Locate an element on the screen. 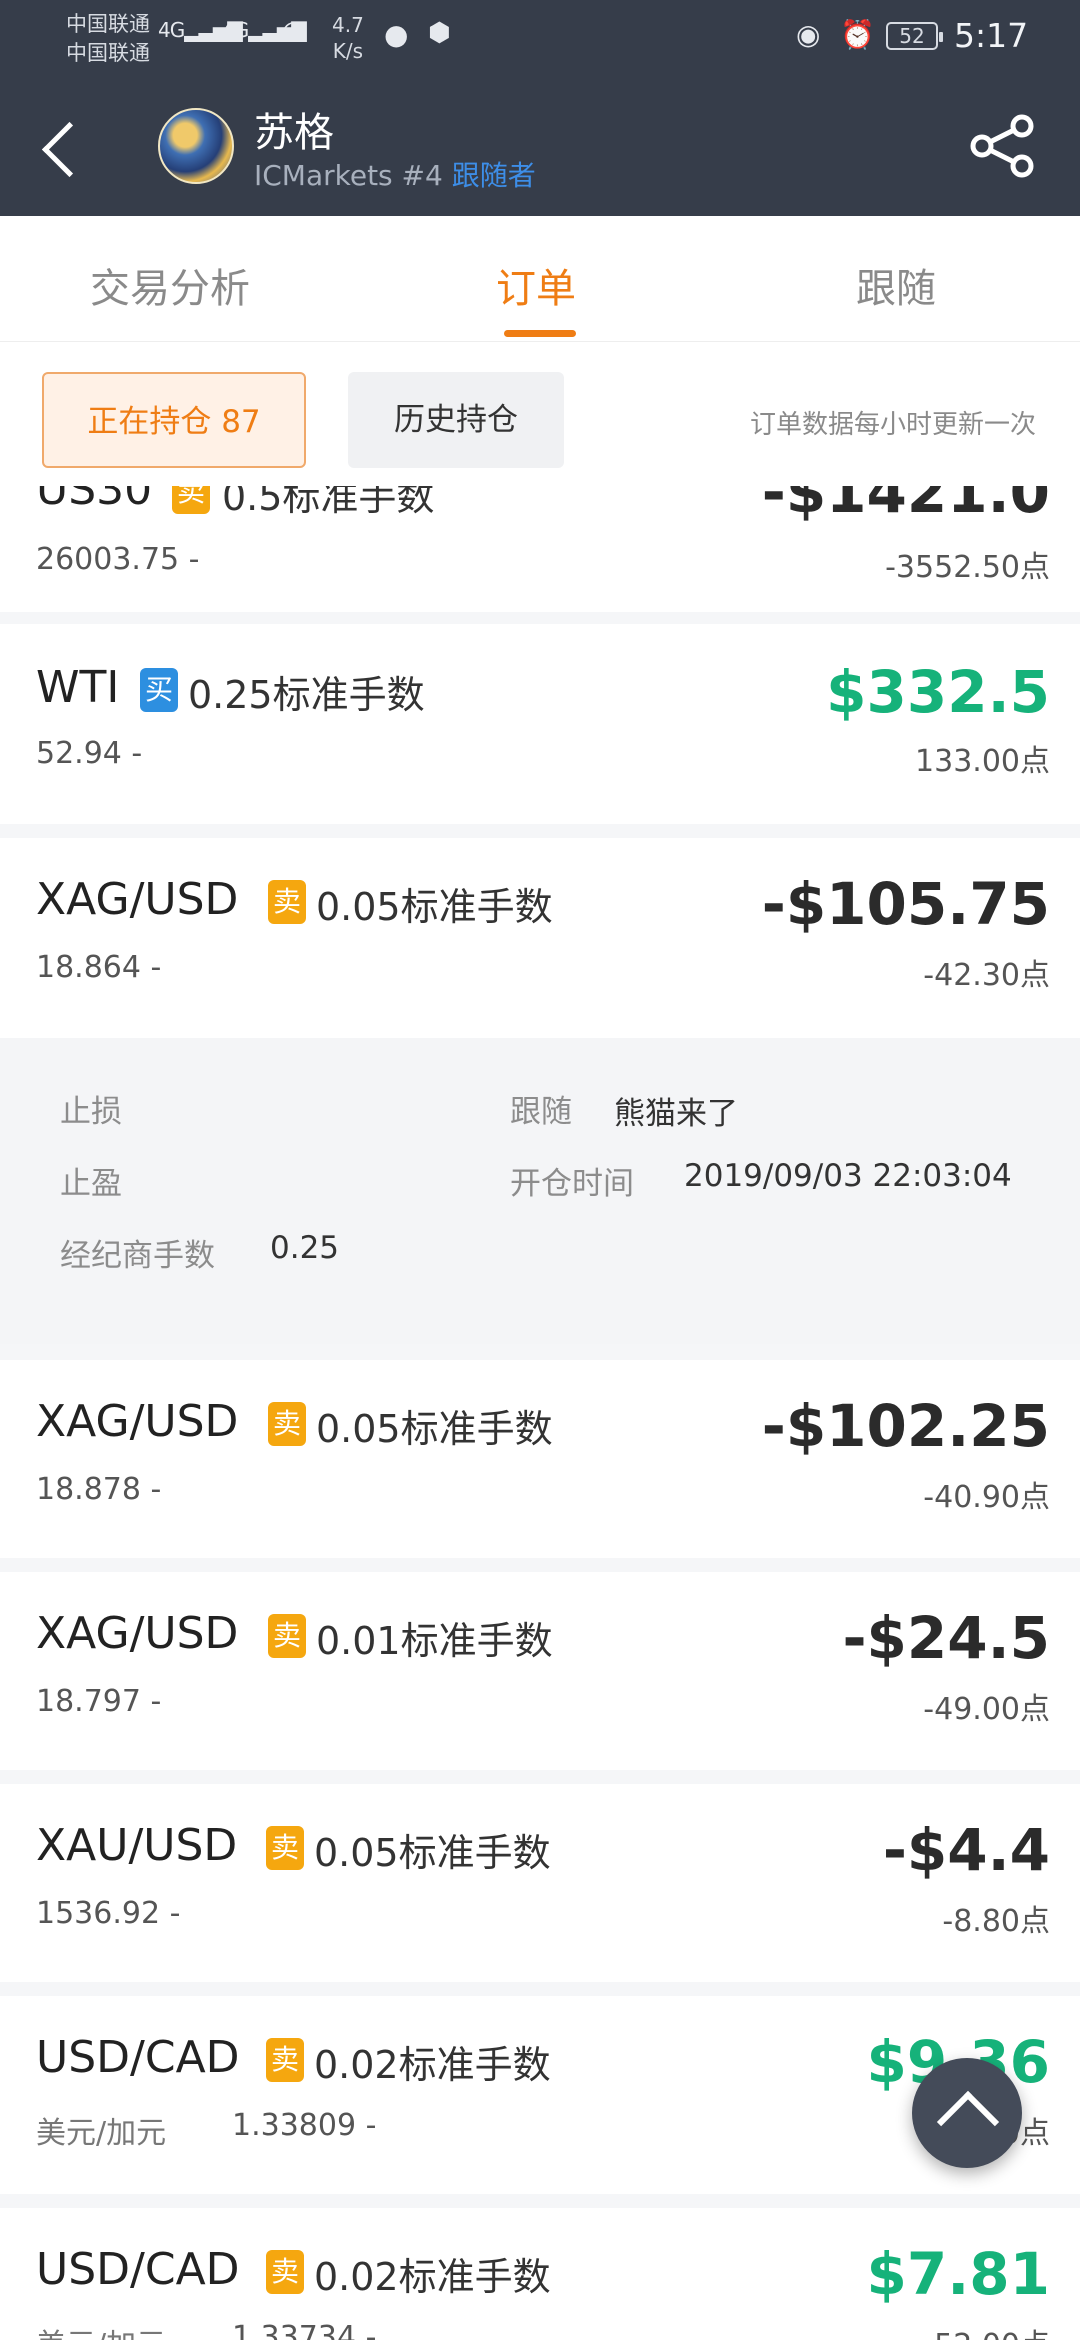 This screenshot has width=1080, height=2340. order-row: WTI 买 0.25标准手数 52.94 - $332.5 133.00点 is located at coordinates (540, 724).